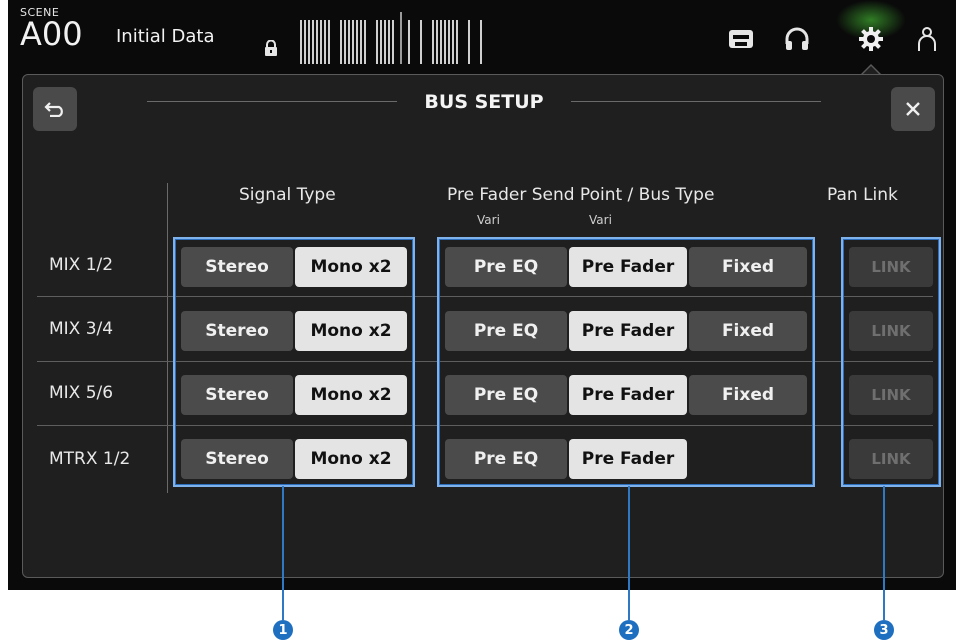 The width and height of the screenshot is (970, 644). Describe the element at coordinates (294, 362) in the screenshot. I see `signal-type-highlight` at that location.